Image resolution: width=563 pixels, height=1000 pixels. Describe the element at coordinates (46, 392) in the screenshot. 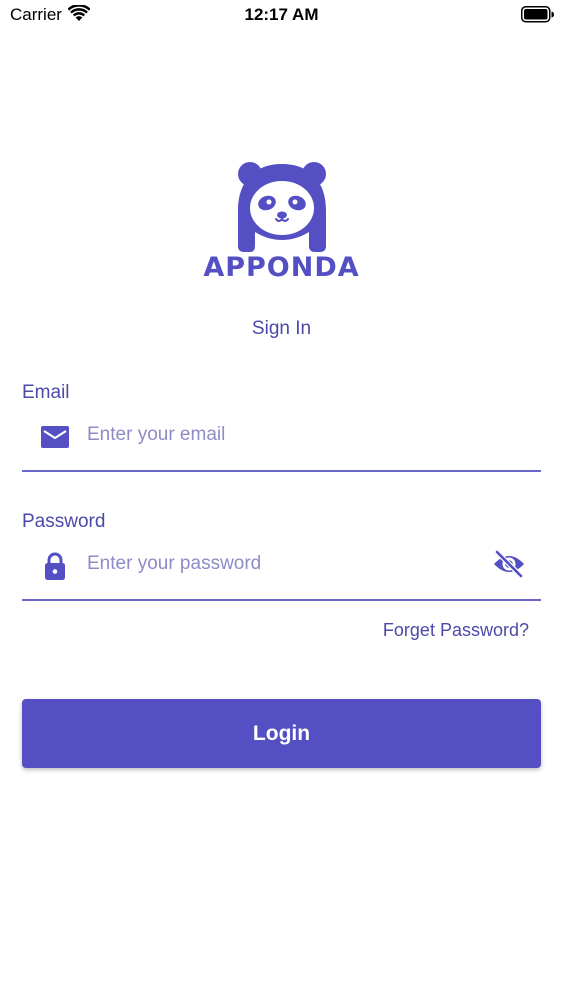

I see `email-label: Email` at that location.